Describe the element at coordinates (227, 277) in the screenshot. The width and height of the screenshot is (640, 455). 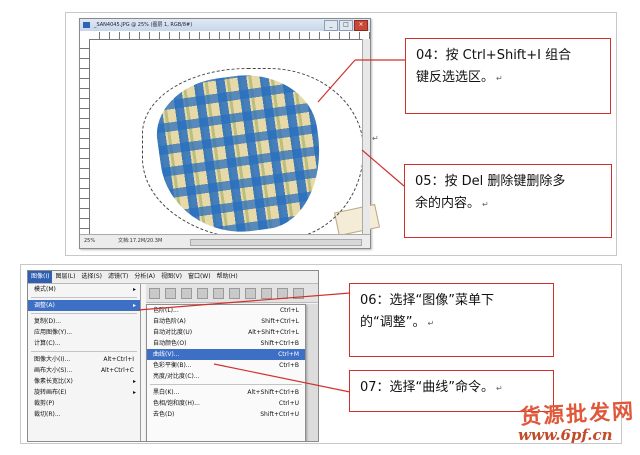
I see `menu-help: 帮助(H)` at that location.